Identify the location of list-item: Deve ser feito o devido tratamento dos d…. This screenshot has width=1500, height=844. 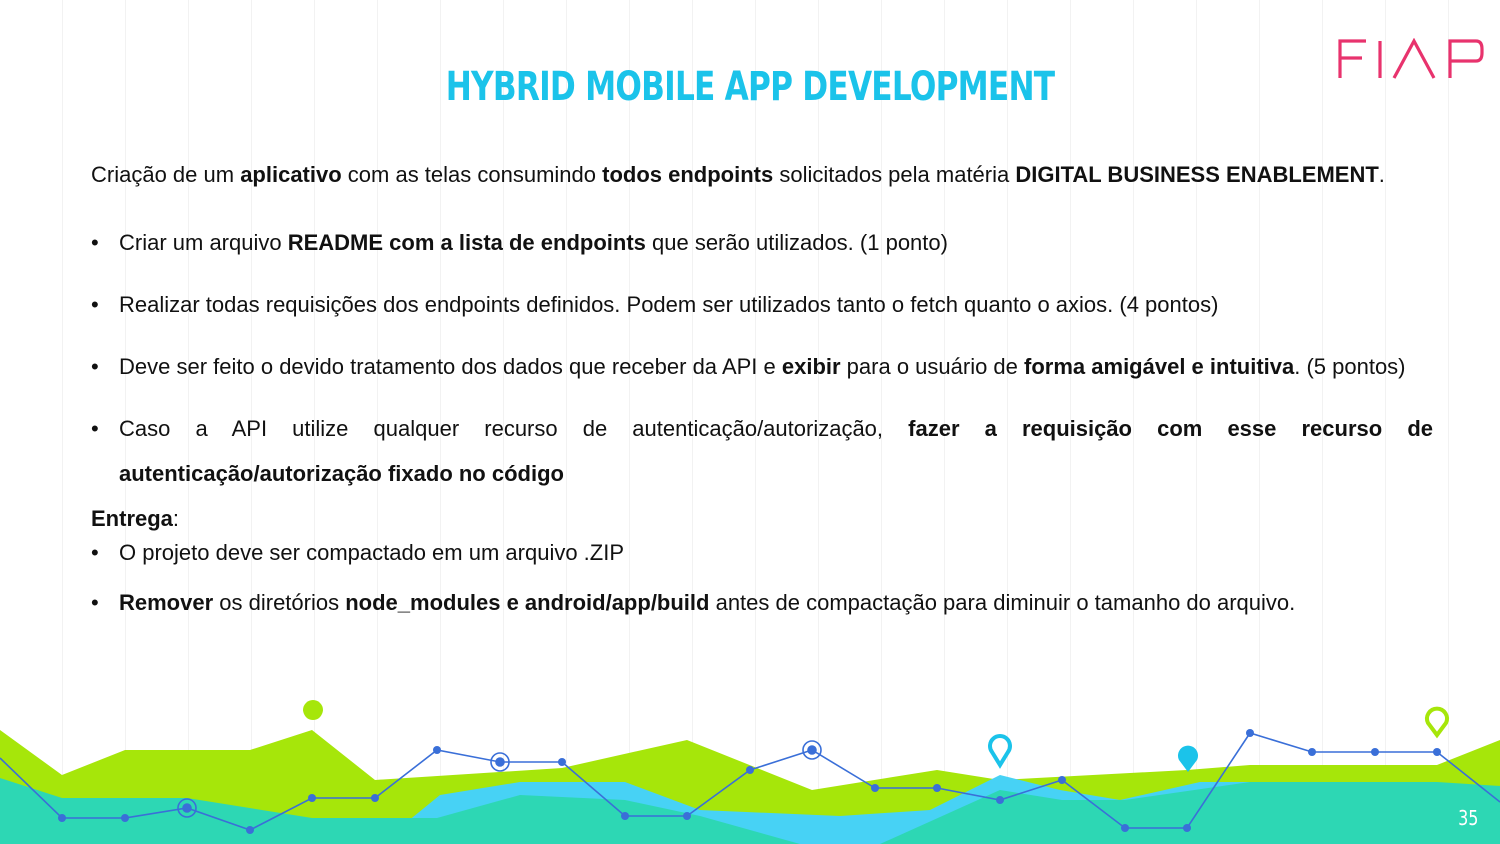
(762, 366).